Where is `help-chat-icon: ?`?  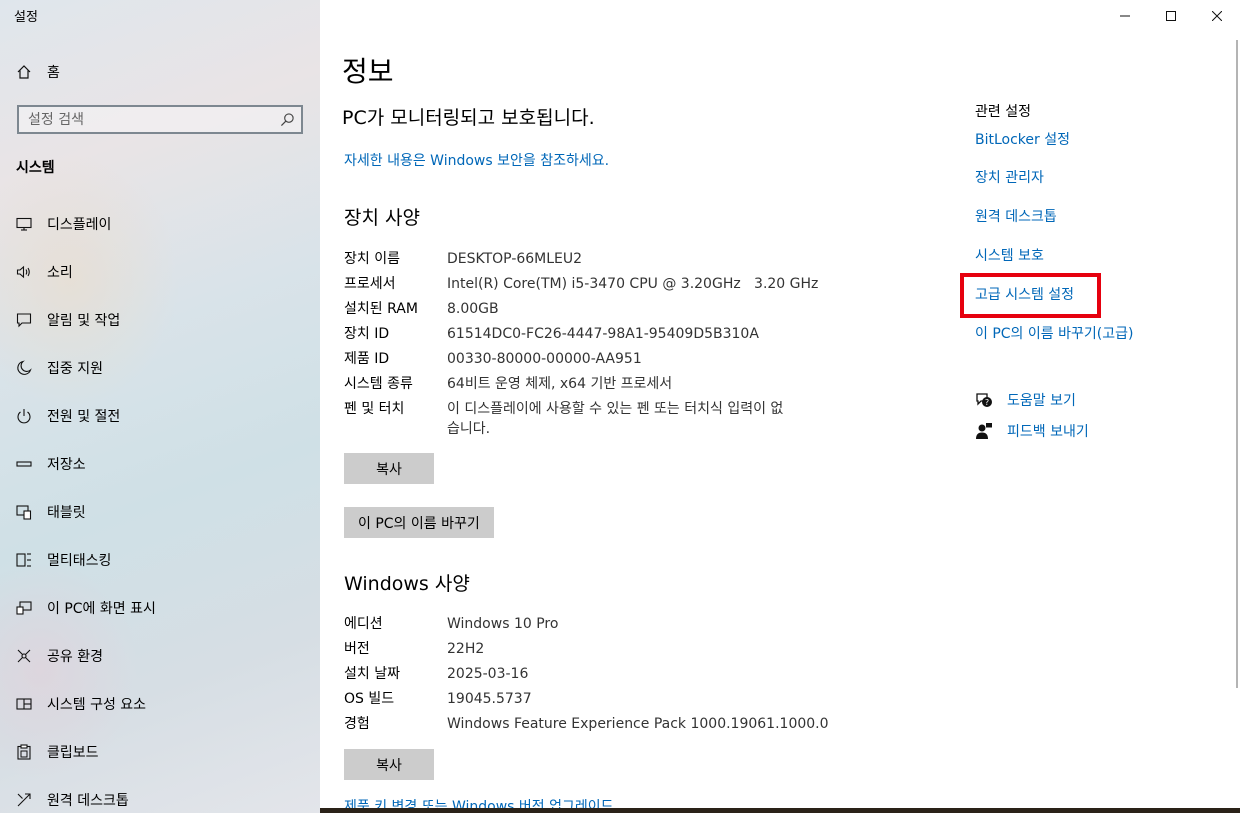 help-chat-icon: ? is located at coordinates (984, 400).